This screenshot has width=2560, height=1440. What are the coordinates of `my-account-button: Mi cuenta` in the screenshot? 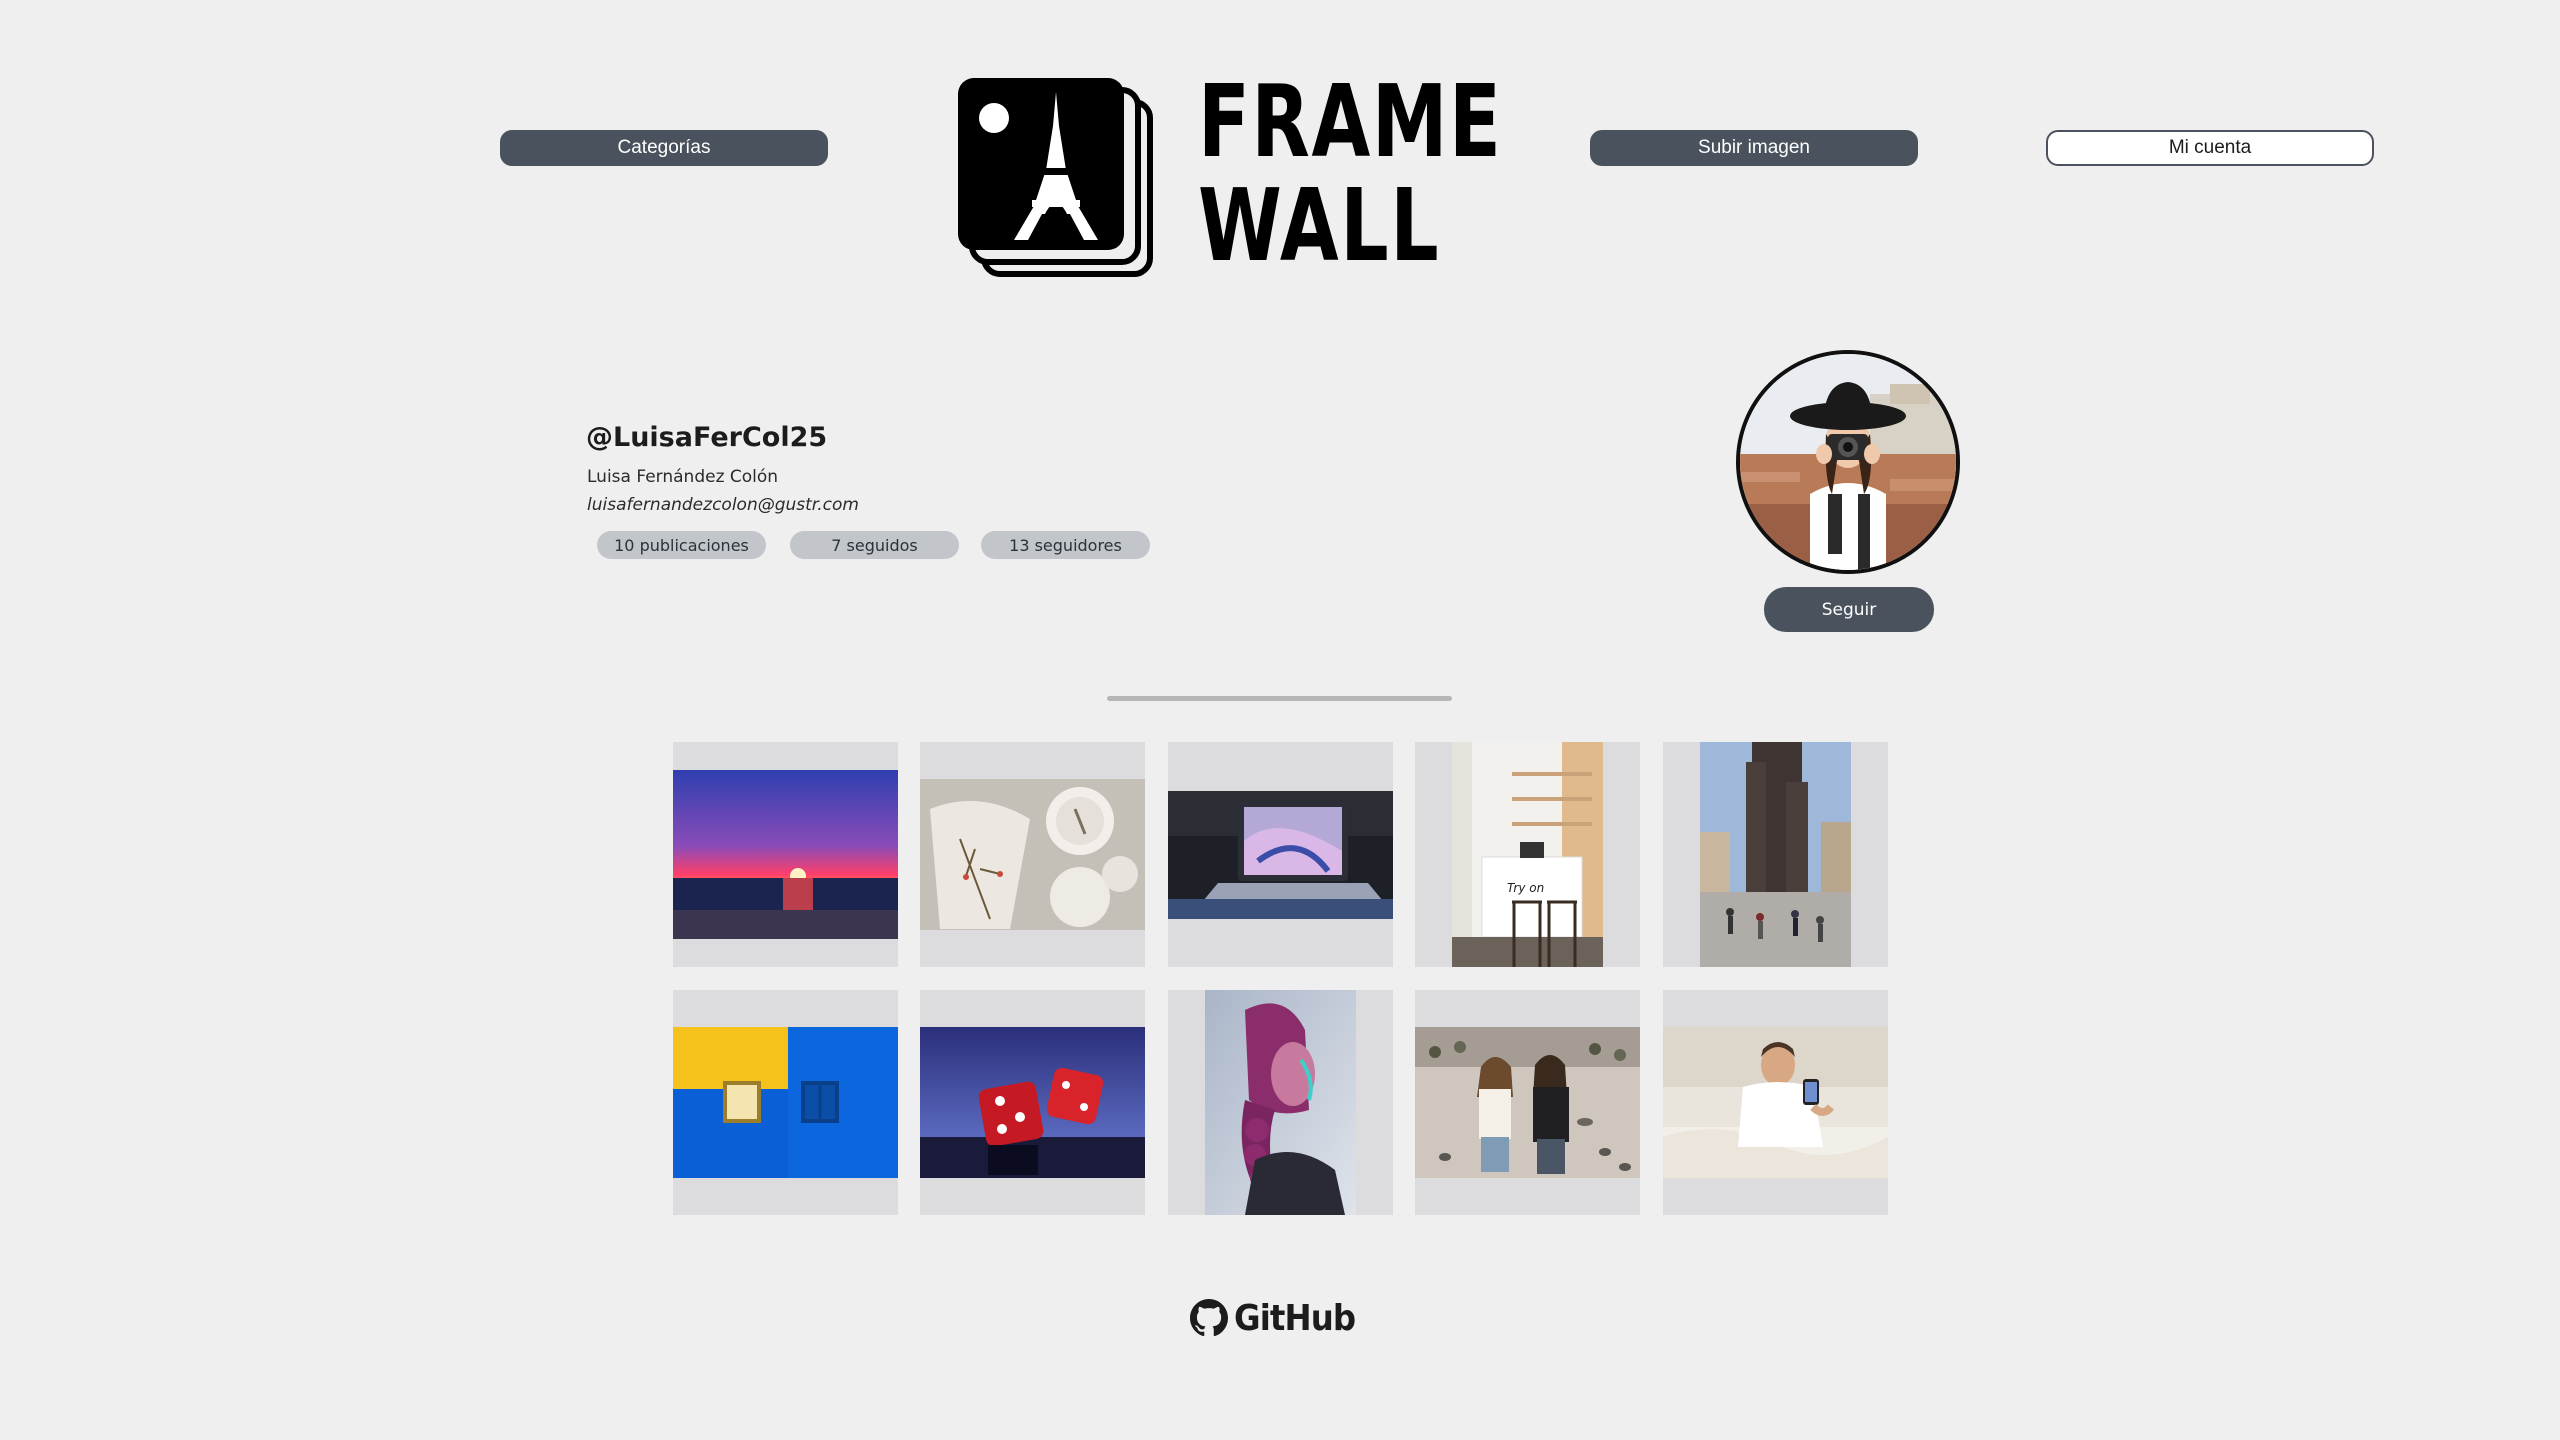 It's located at (2210, 148).